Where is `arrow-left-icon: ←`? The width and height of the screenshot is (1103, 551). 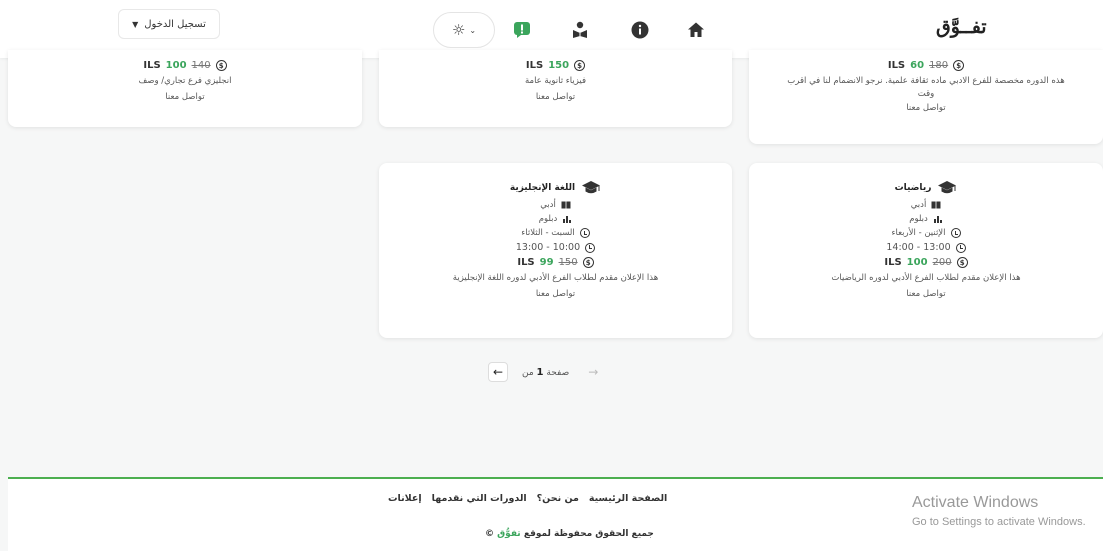
arrow-left-icon: ← is located at coordinates (498, 372).